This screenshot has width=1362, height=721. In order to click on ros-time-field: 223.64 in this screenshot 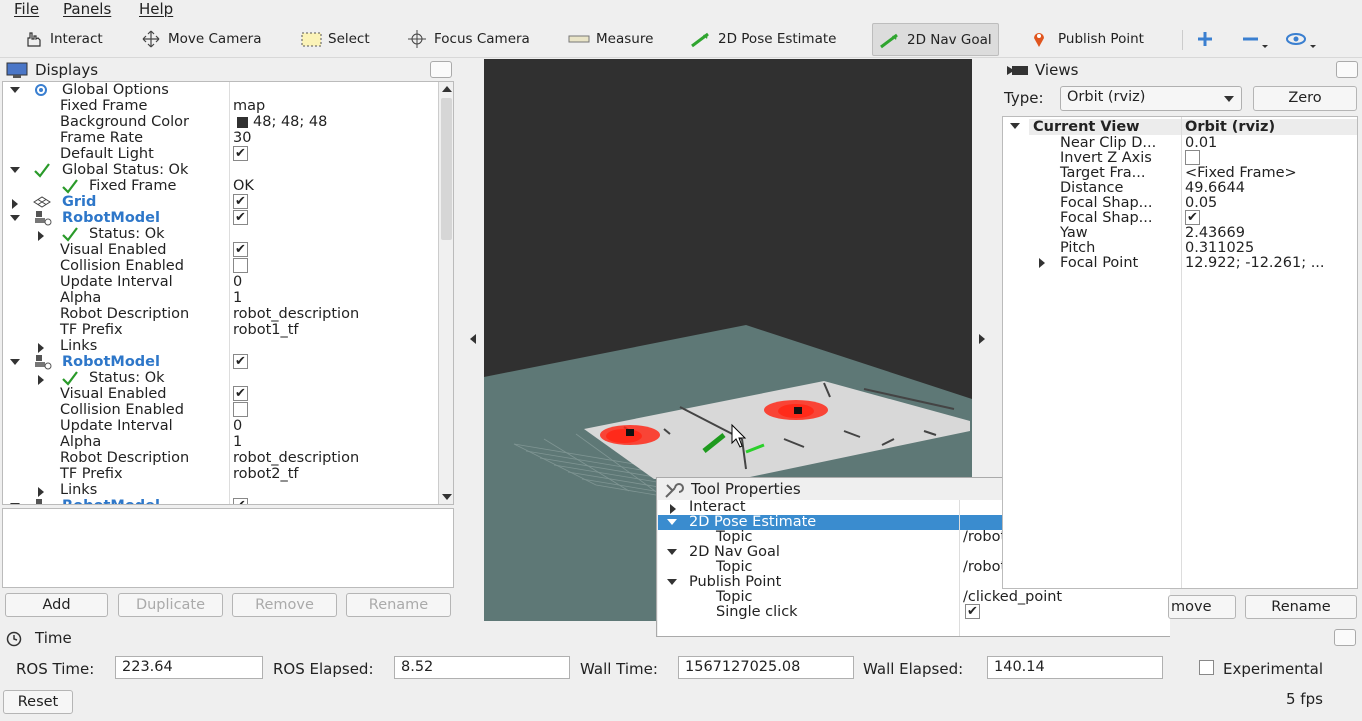, I will do `click(189, 667)`.